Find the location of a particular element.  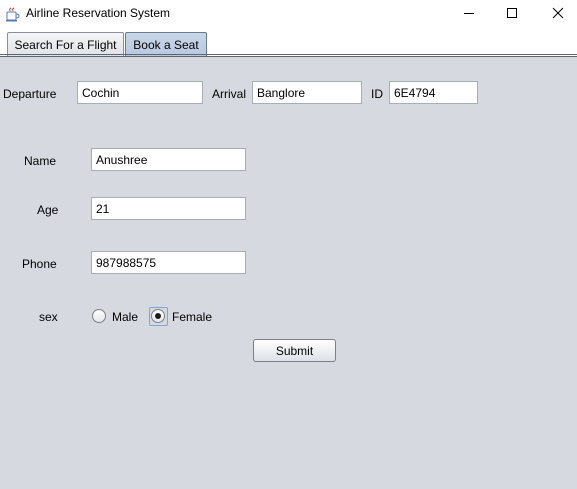

age-field is located at coordinates (168, 208).